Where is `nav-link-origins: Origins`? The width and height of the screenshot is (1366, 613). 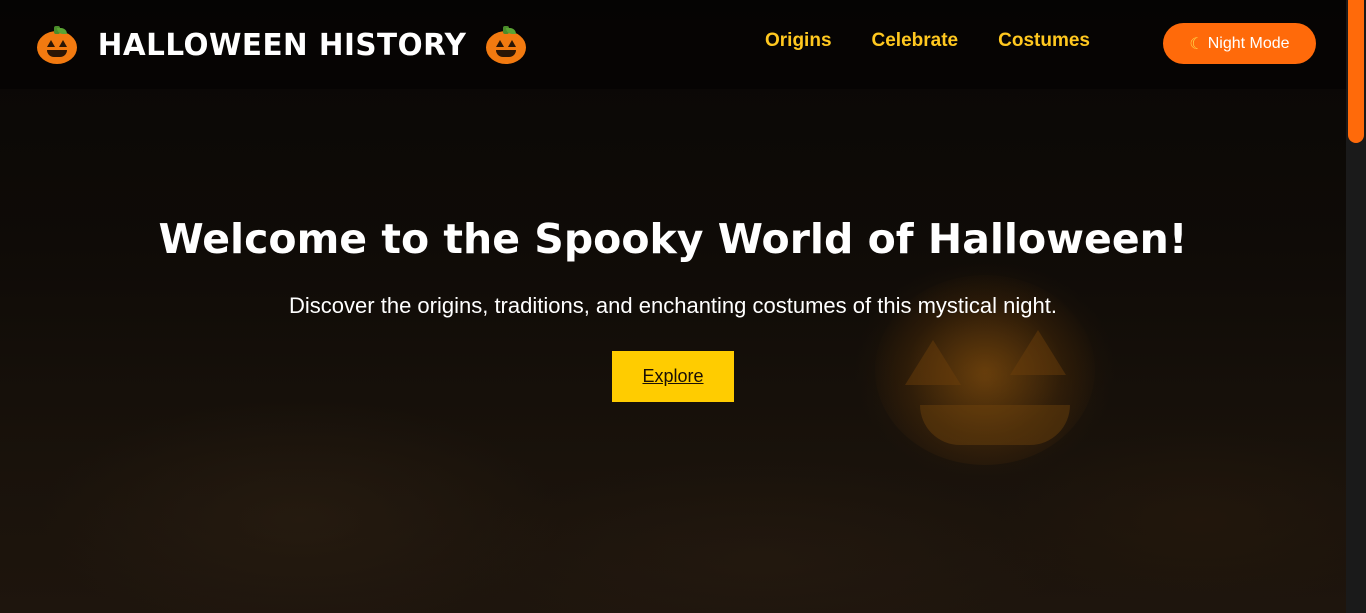 nav-link-origins: Origins is located at coordinates (798, 41).